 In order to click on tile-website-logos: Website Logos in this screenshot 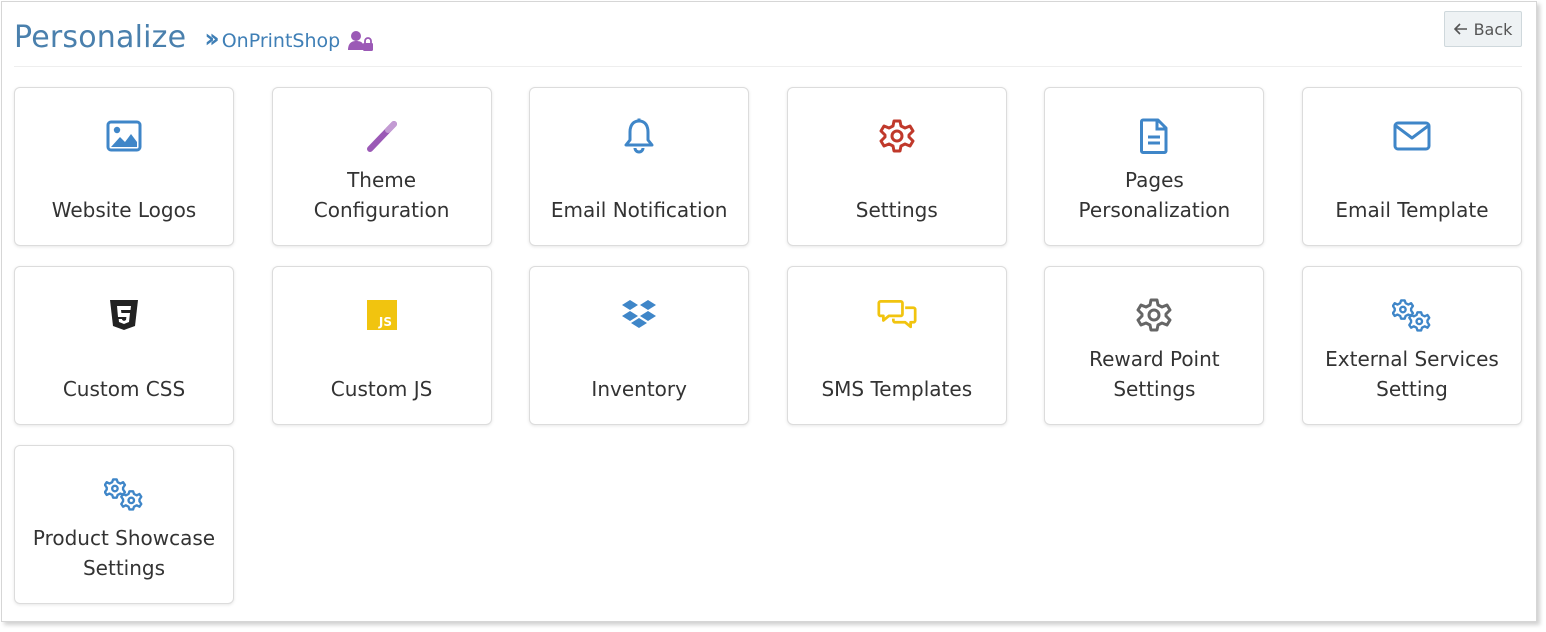, I will do `click(124, 166)`.